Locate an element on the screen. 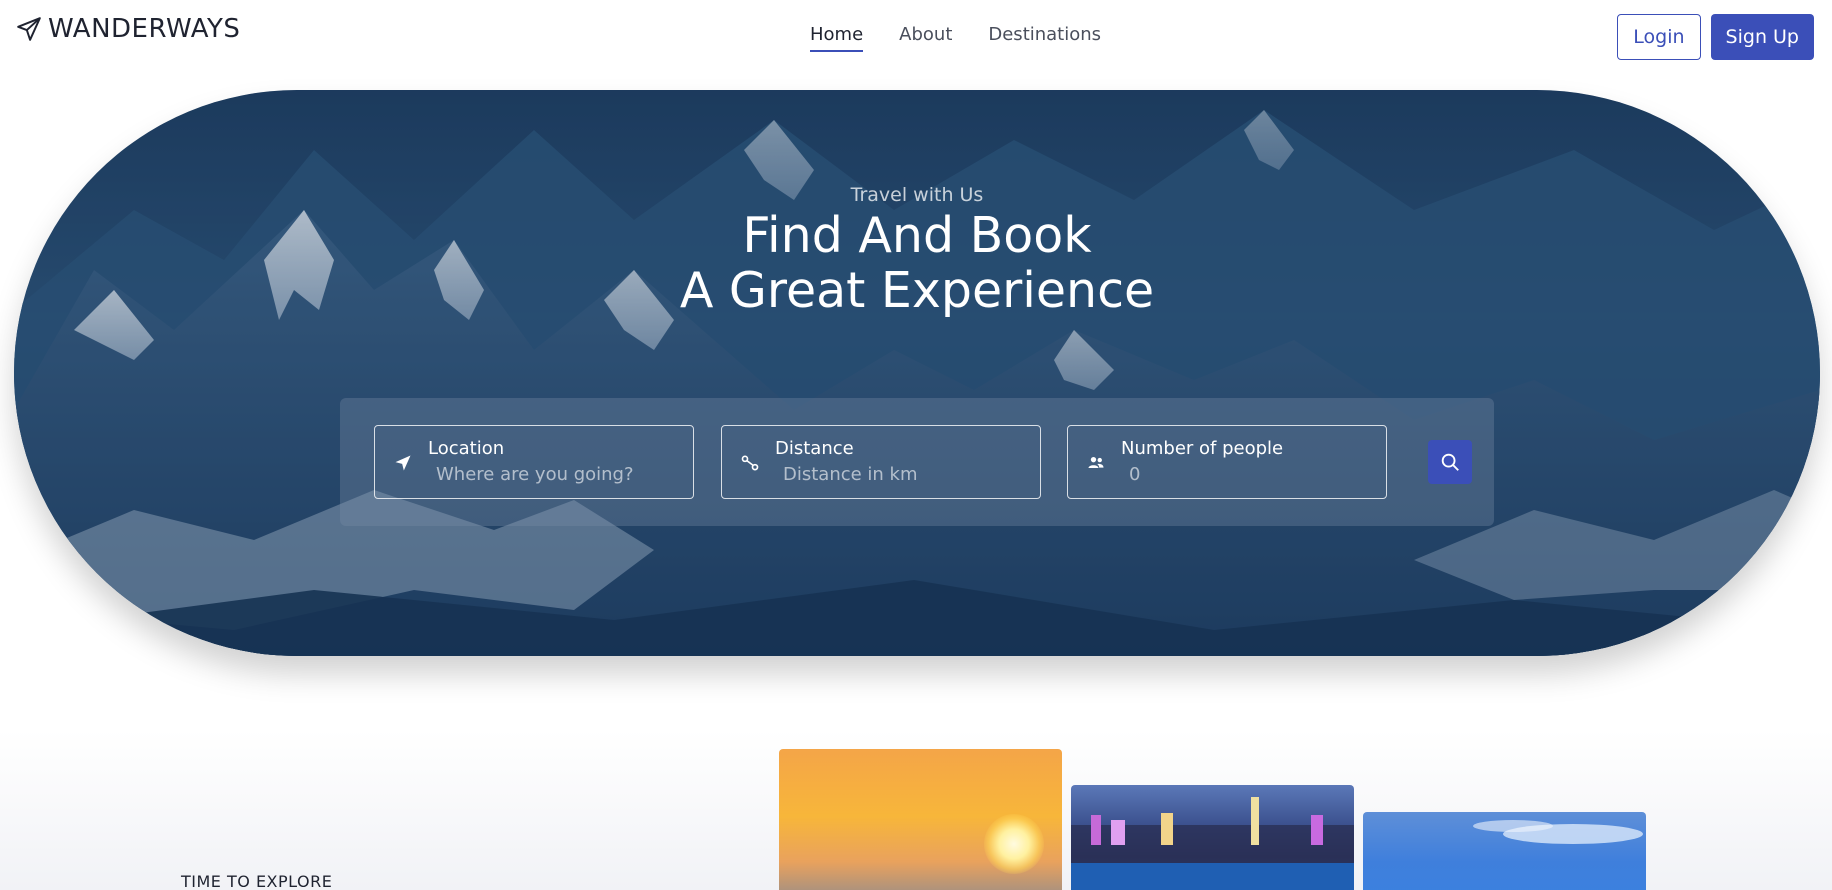  login-button: Login is located at coordinates (1659, 37).